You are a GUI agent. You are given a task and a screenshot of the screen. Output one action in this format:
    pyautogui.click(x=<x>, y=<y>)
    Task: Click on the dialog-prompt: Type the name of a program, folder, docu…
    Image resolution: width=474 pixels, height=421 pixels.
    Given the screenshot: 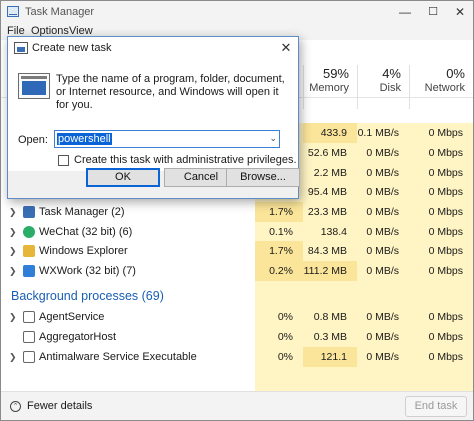 What is the action you would take?
    pyautogui.click(x=170, y=92)
    